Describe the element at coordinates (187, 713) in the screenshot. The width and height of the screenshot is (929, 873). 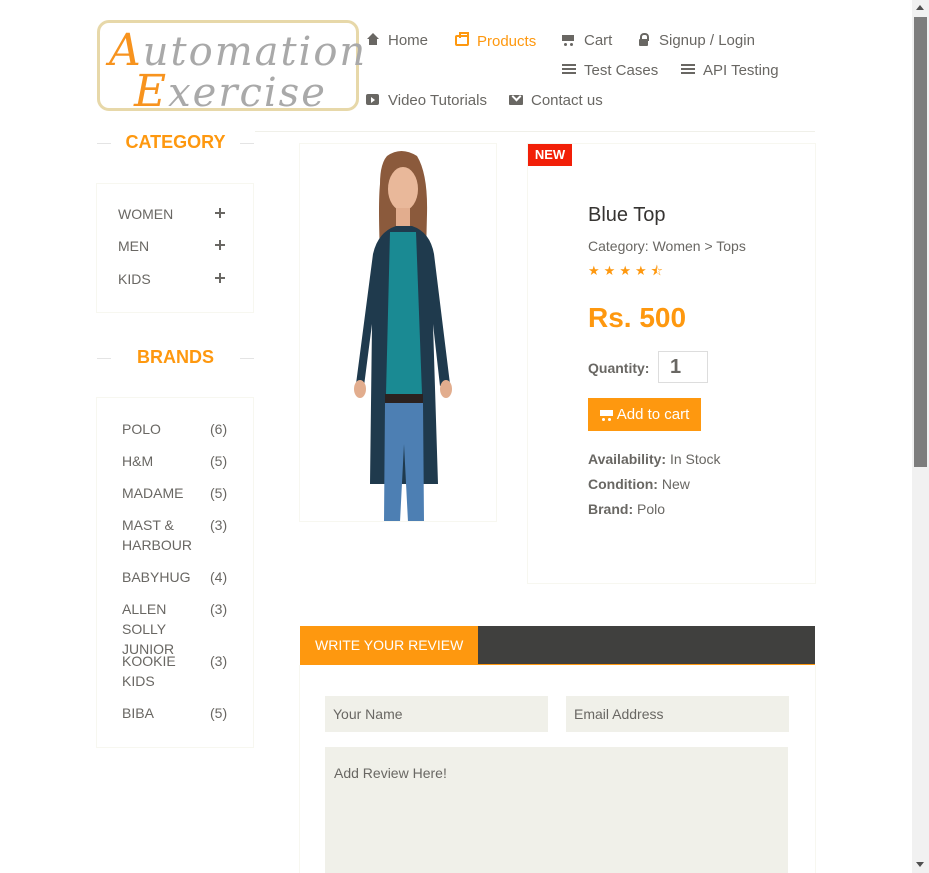
I see `brand-item: BIBA (5)` at that location.